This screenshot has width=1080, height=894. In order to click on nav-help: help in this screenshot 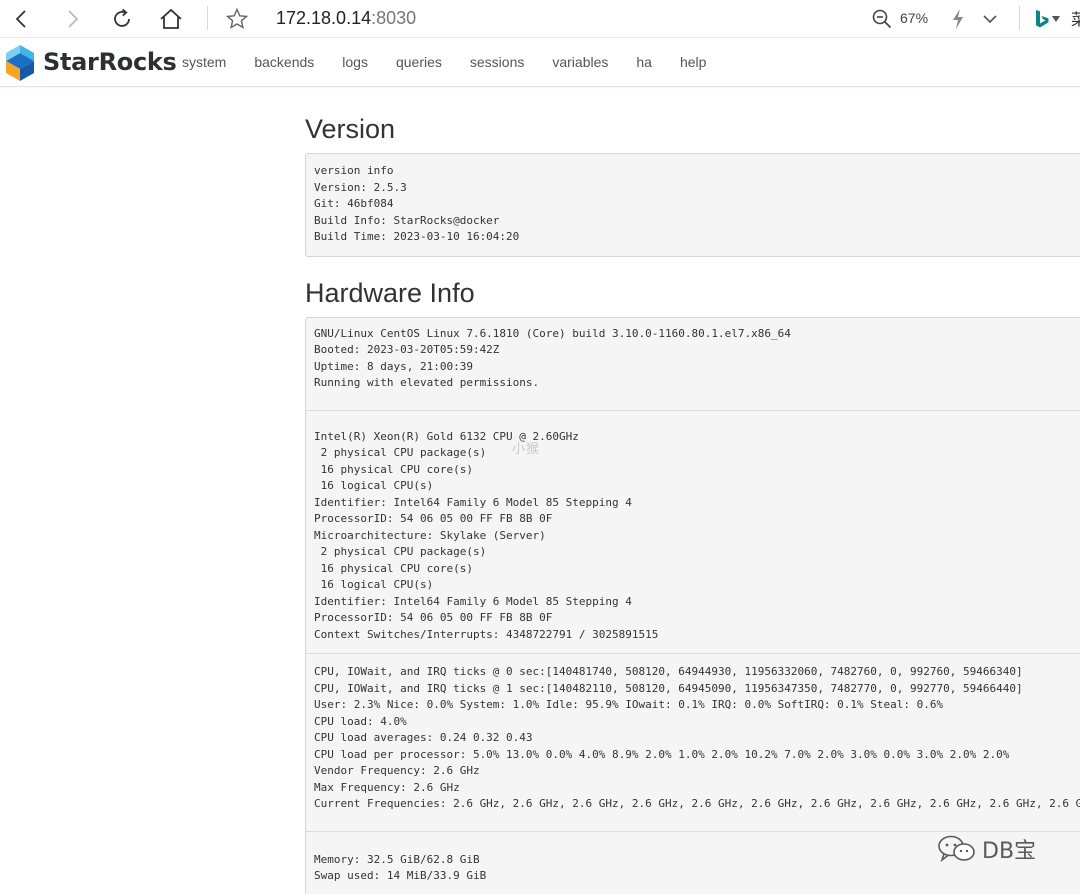, I will do `click(693, 62)`.